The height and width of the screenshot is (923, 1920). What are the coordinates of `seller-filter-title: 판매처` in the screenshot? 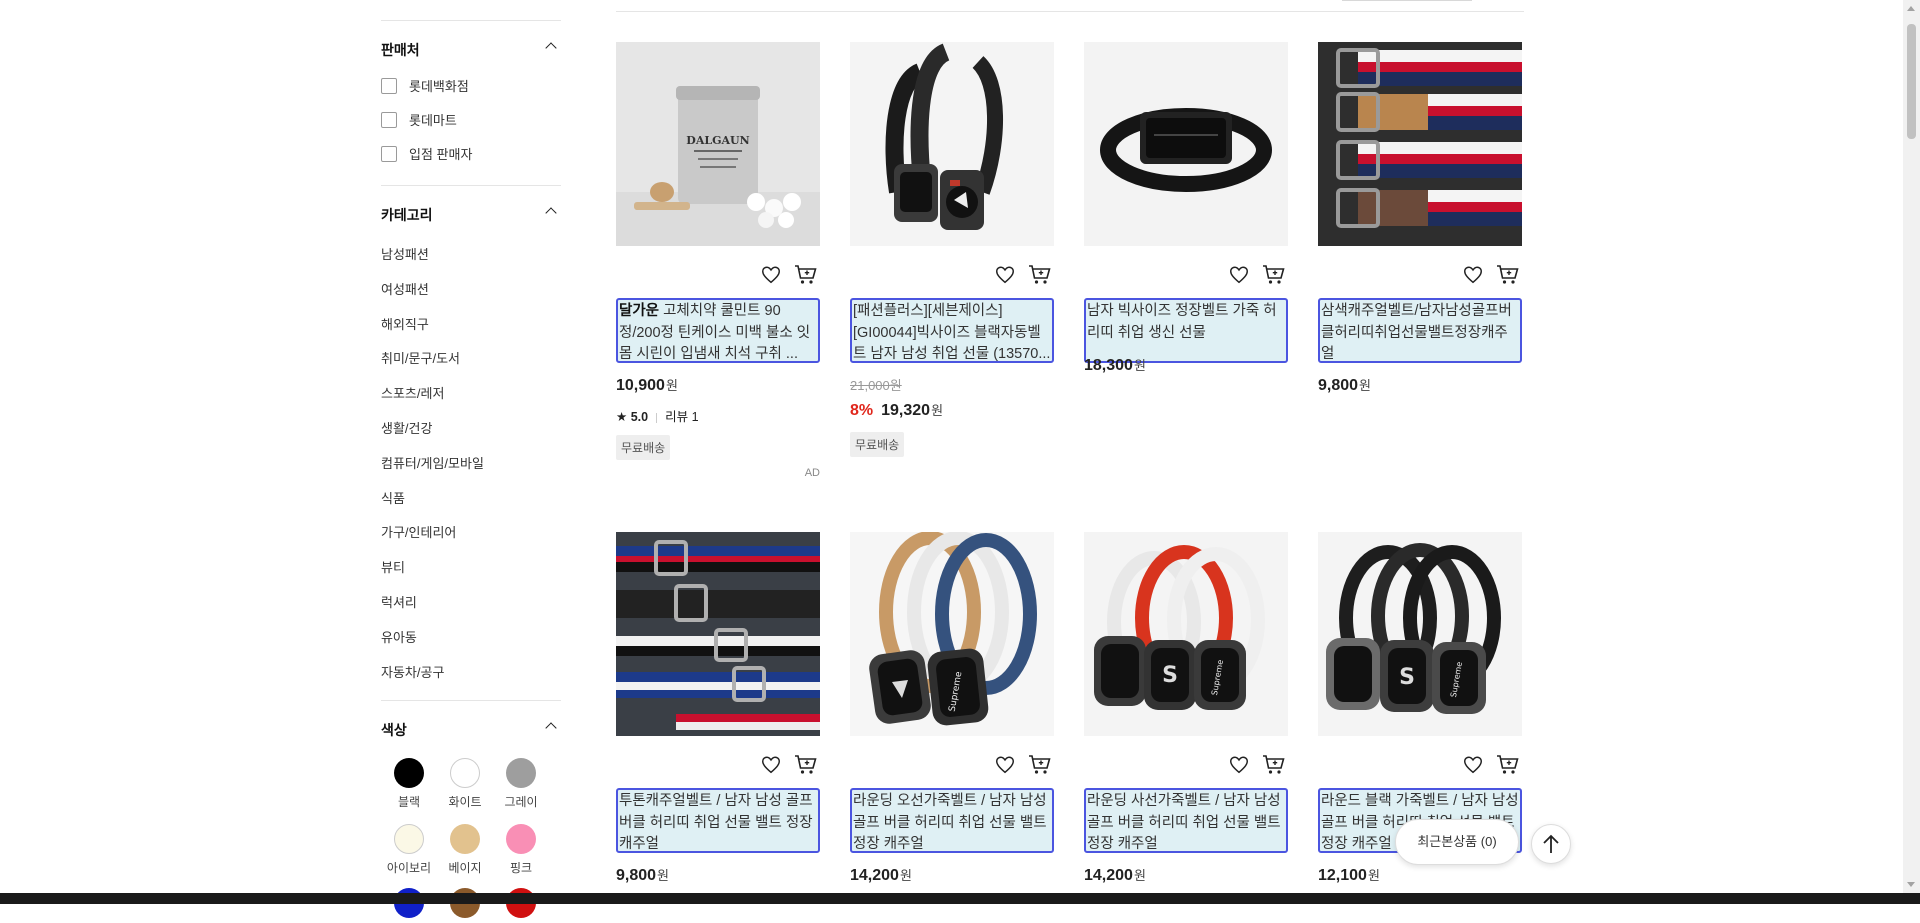 It's located at (400, 50).